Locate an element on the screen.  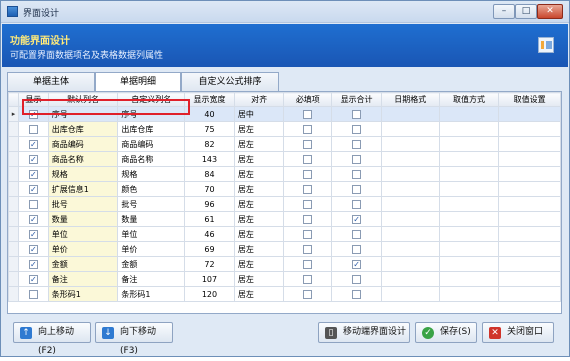
table-row: 批号 批号 96 居左 is located at coordinates (284, 204).